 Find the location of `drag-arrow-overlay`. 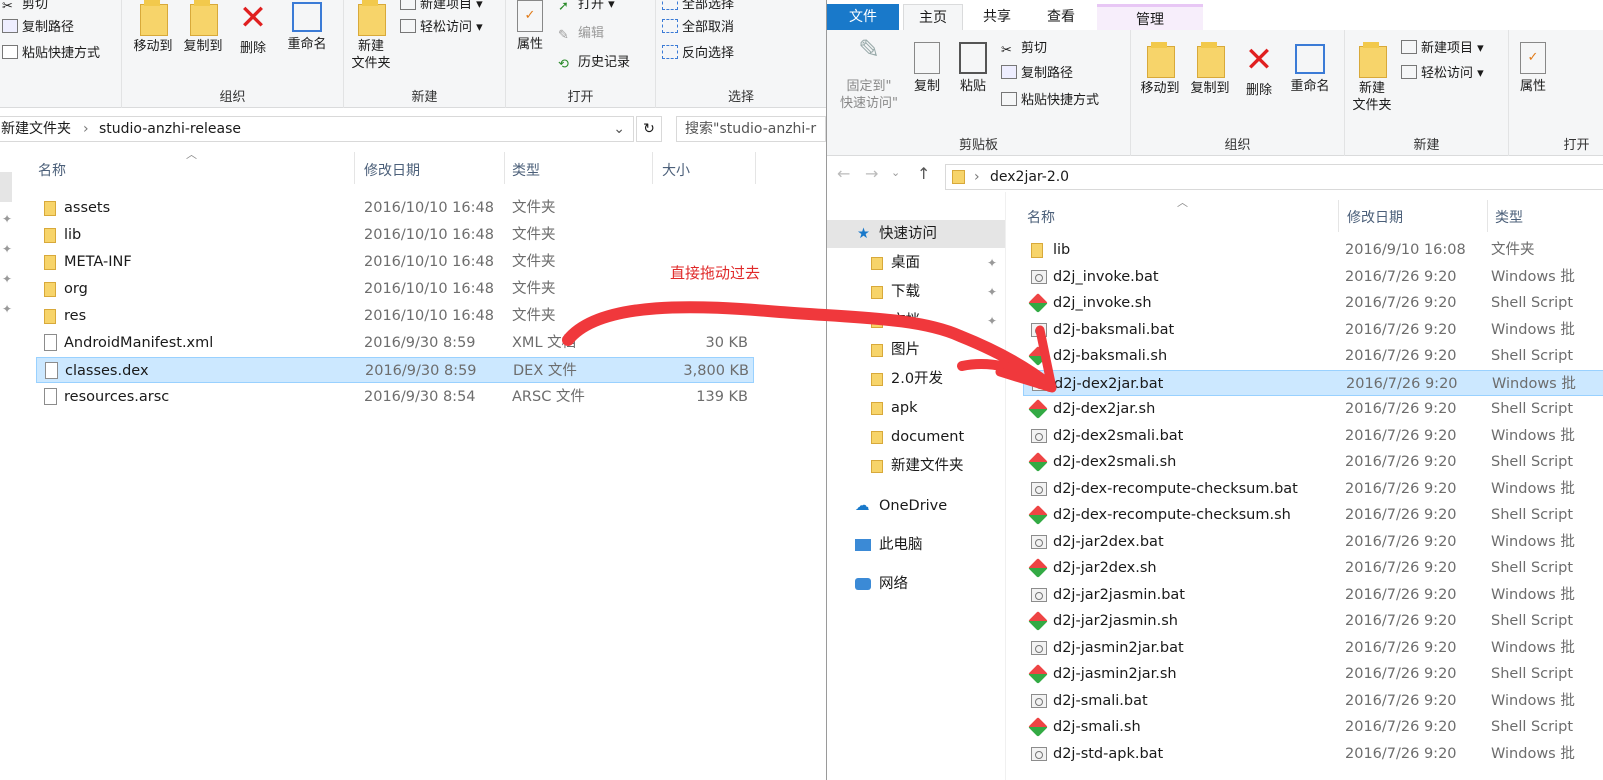

drag-arrow-overlay is located at coordinates (809, 347).